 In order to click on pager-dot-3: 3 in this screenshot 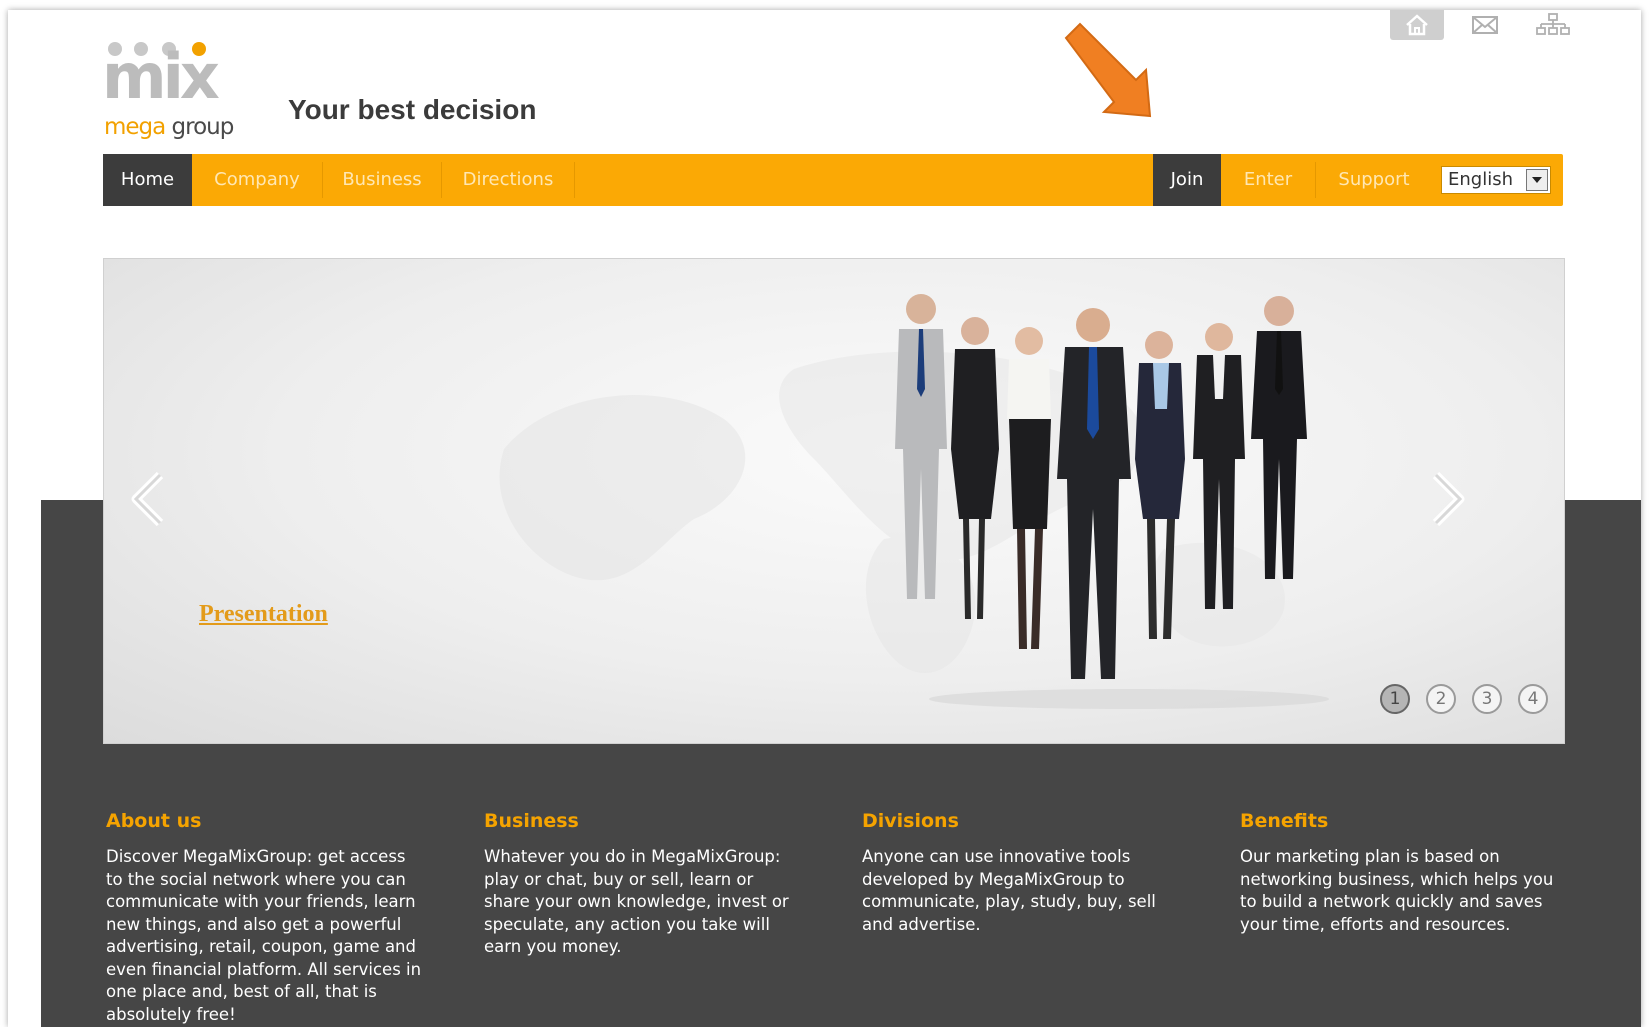, I will do `click(1487, 699)`.